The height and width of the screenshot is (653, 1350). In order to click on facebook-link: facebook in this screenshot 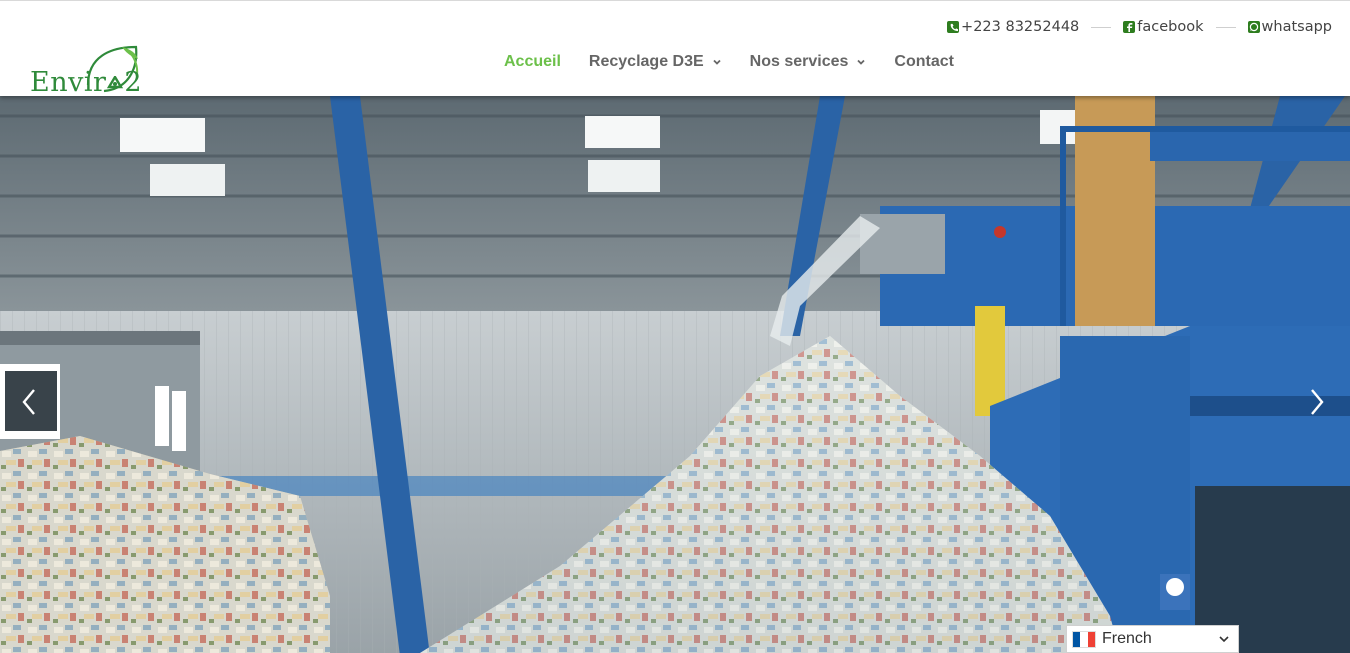, I will do `click(1163, 27)`.